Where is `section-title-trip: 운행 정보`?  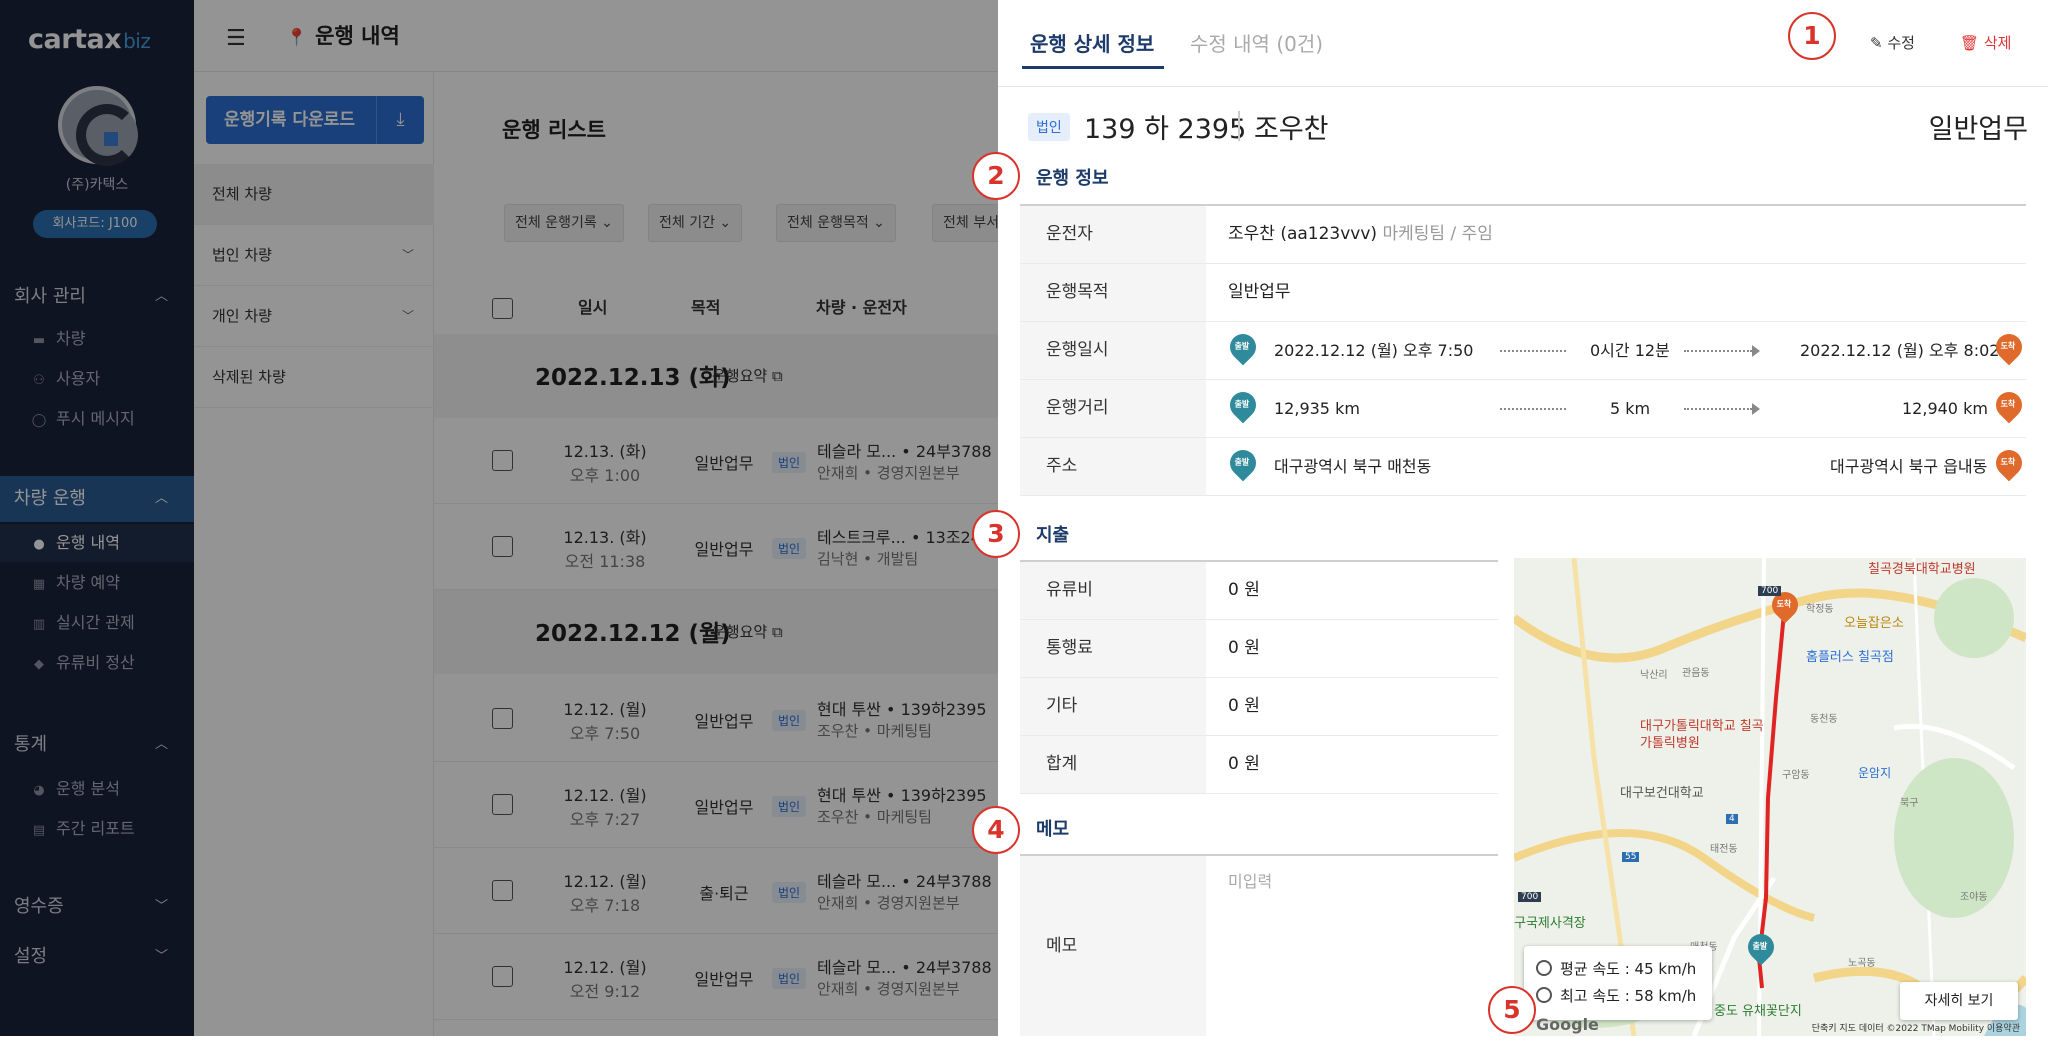
section-title-trip: 운행 정보 is located at coordinates (1072, 178).